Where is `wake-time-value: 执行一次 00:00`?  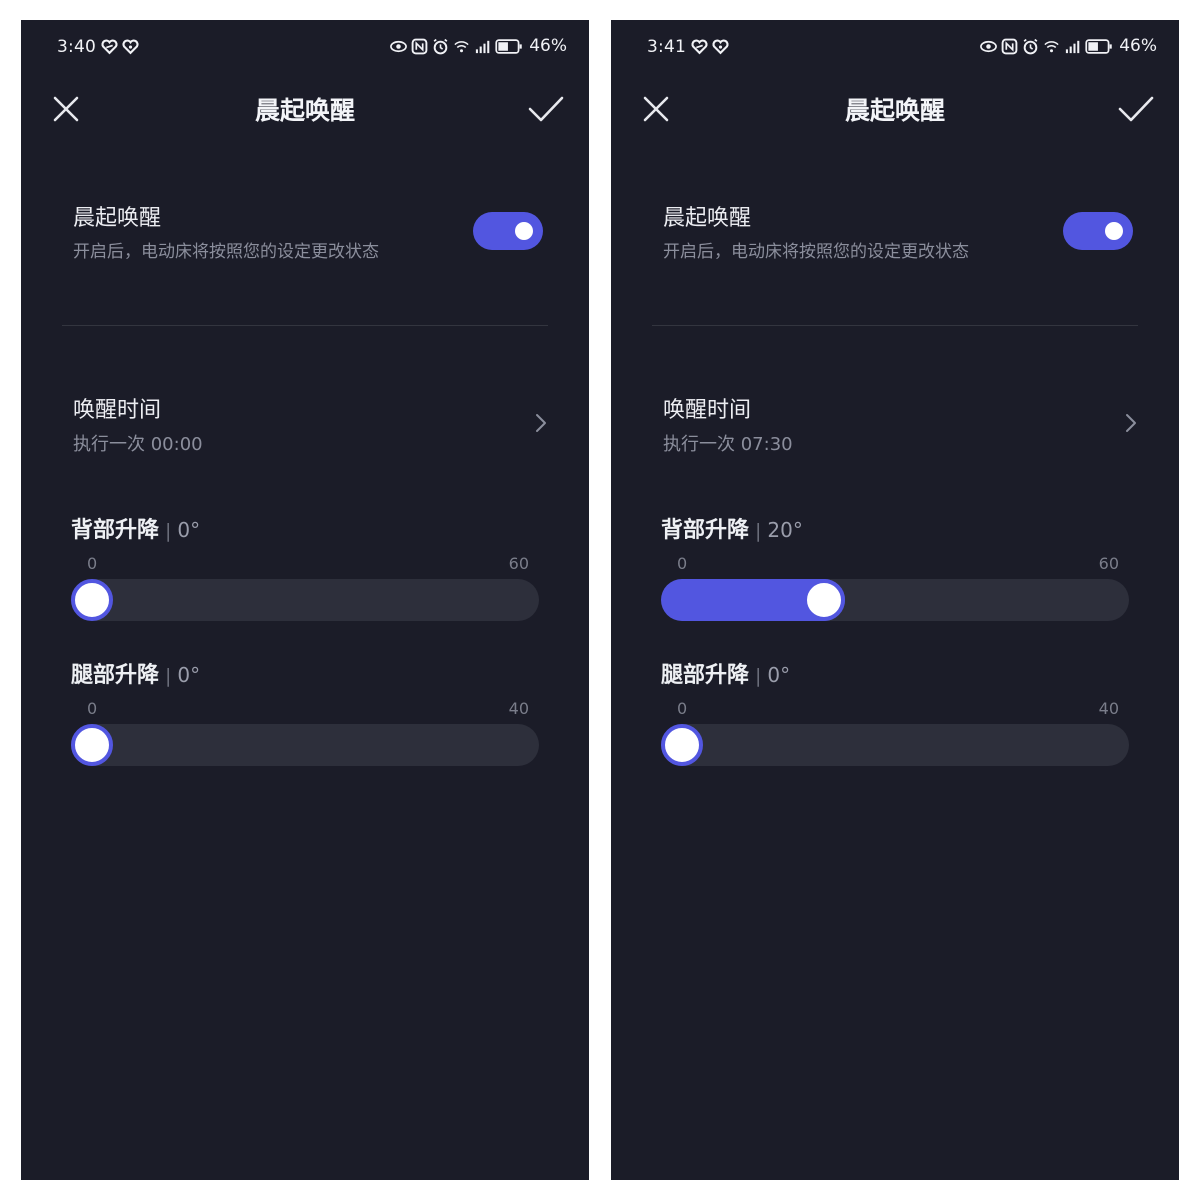 wake-time-value: 执行一次 00:00 is located at coordinates (138, 444).